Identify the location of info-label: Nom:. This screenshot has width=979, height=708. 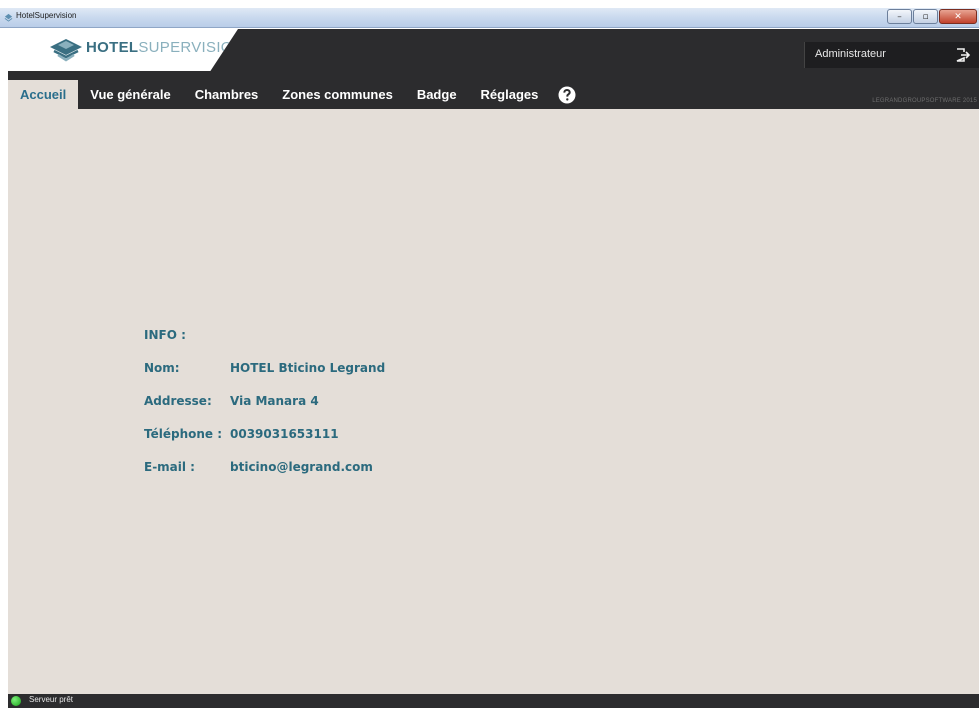
(162, 368).